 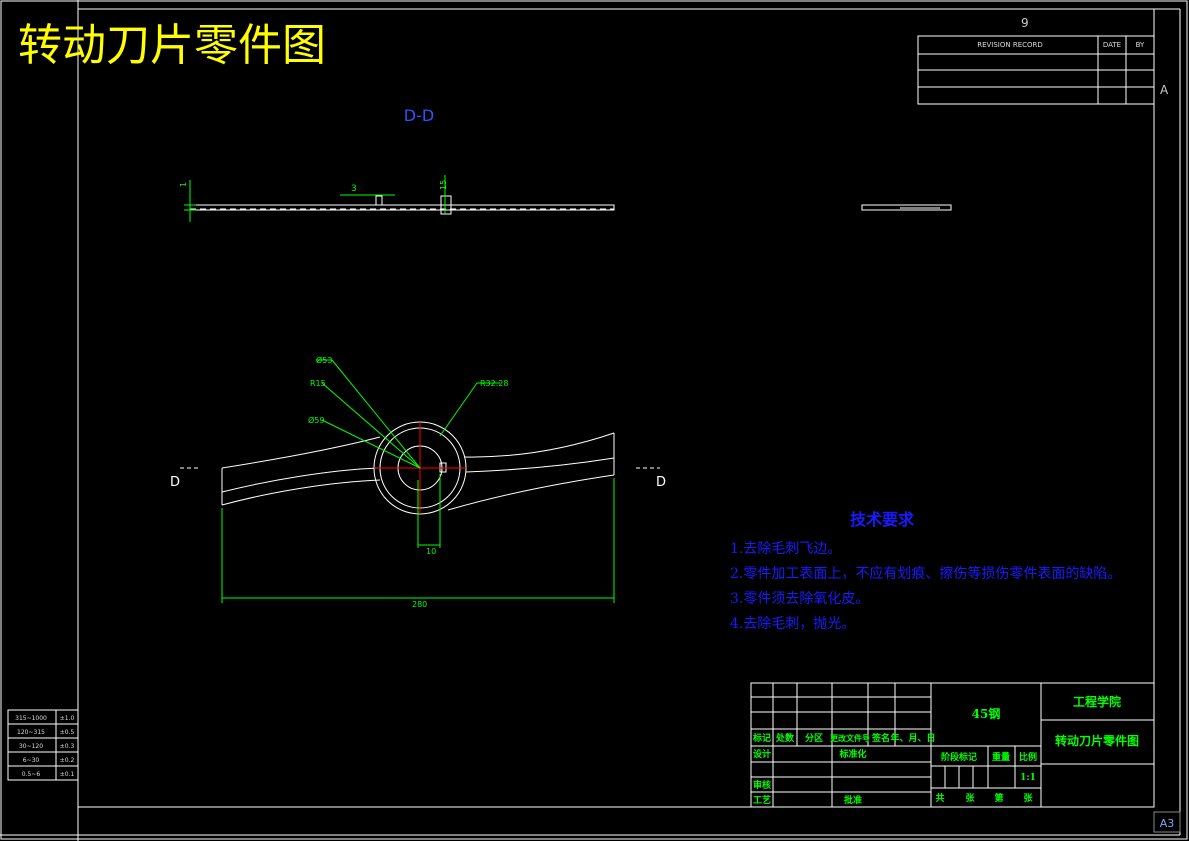 I want to click on review-label: 审核, so click(x=762, y=785).